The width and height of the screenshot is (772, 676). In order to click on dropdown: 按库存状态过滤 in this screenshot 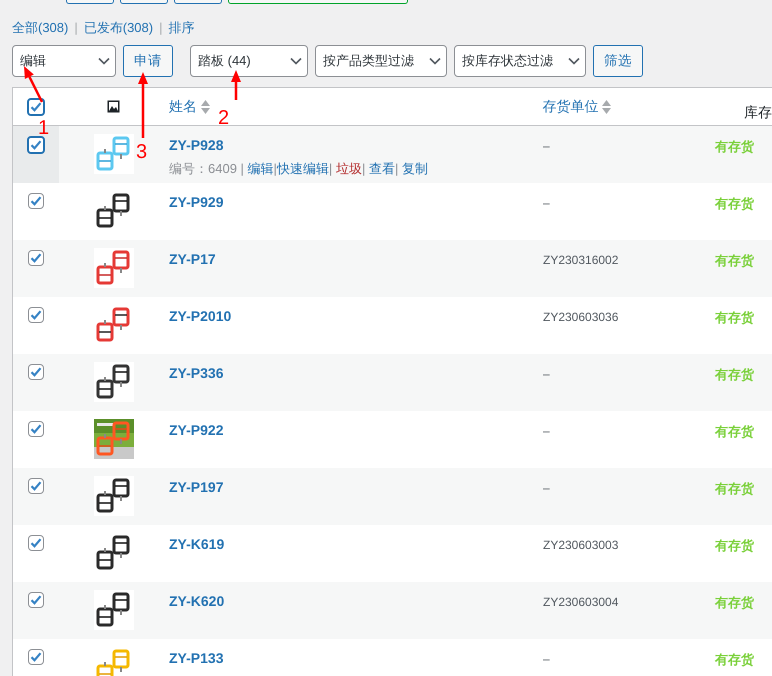, I will do `click(520, 61)`.